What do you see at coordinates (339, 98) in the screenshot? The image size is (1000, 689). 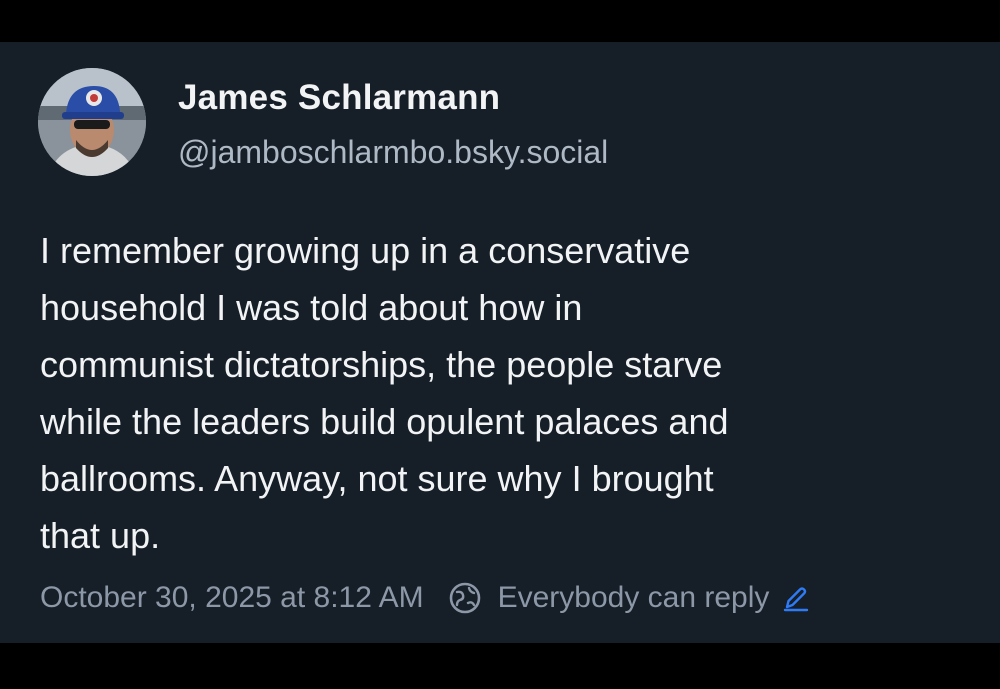 I see `author-display-name: James Schlarmann` at bounding box center [339, 98].